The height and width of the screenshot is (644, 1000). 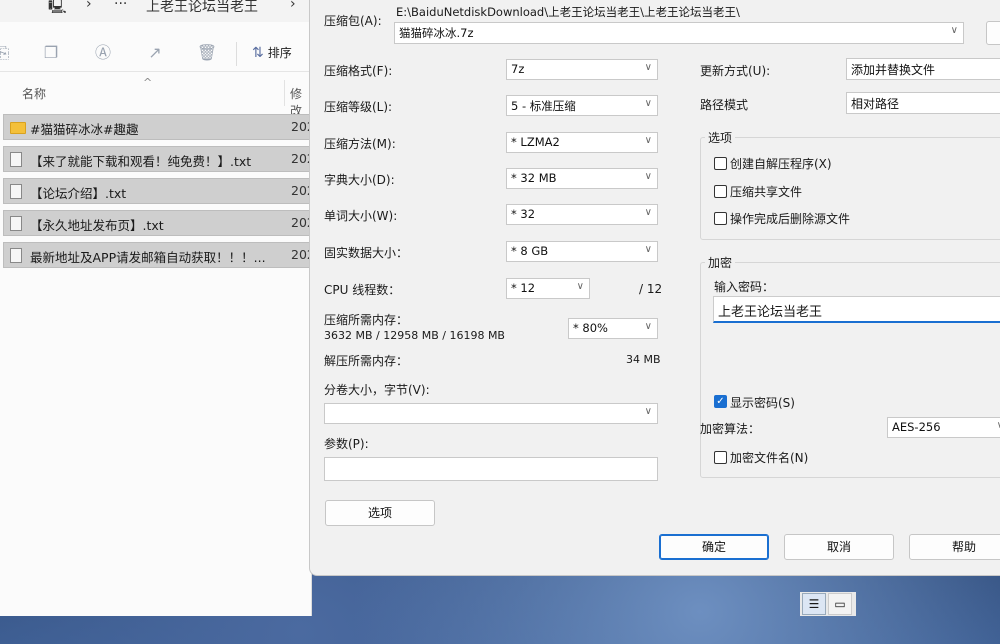 What do you see at coordinates (380, 513) in the screenshot?
I see `options-button: 选项` at bounding box center [380, 513].